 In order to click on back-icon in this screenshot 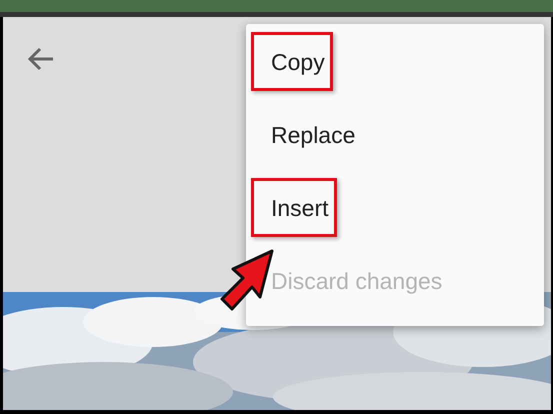, I will do `click(41, 59)`.